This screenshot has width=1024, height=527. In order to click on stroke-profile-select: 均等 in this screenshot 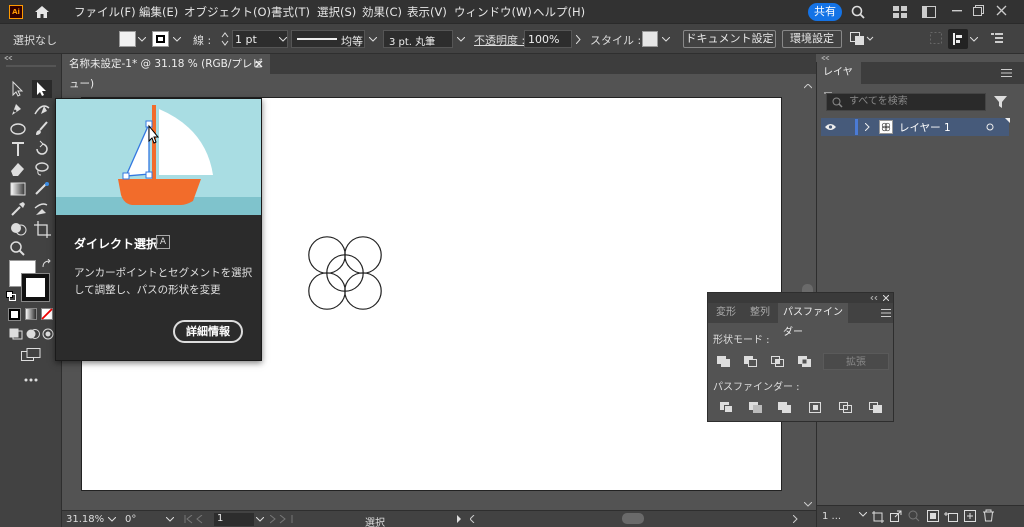, I will do `click(328, 39)`.